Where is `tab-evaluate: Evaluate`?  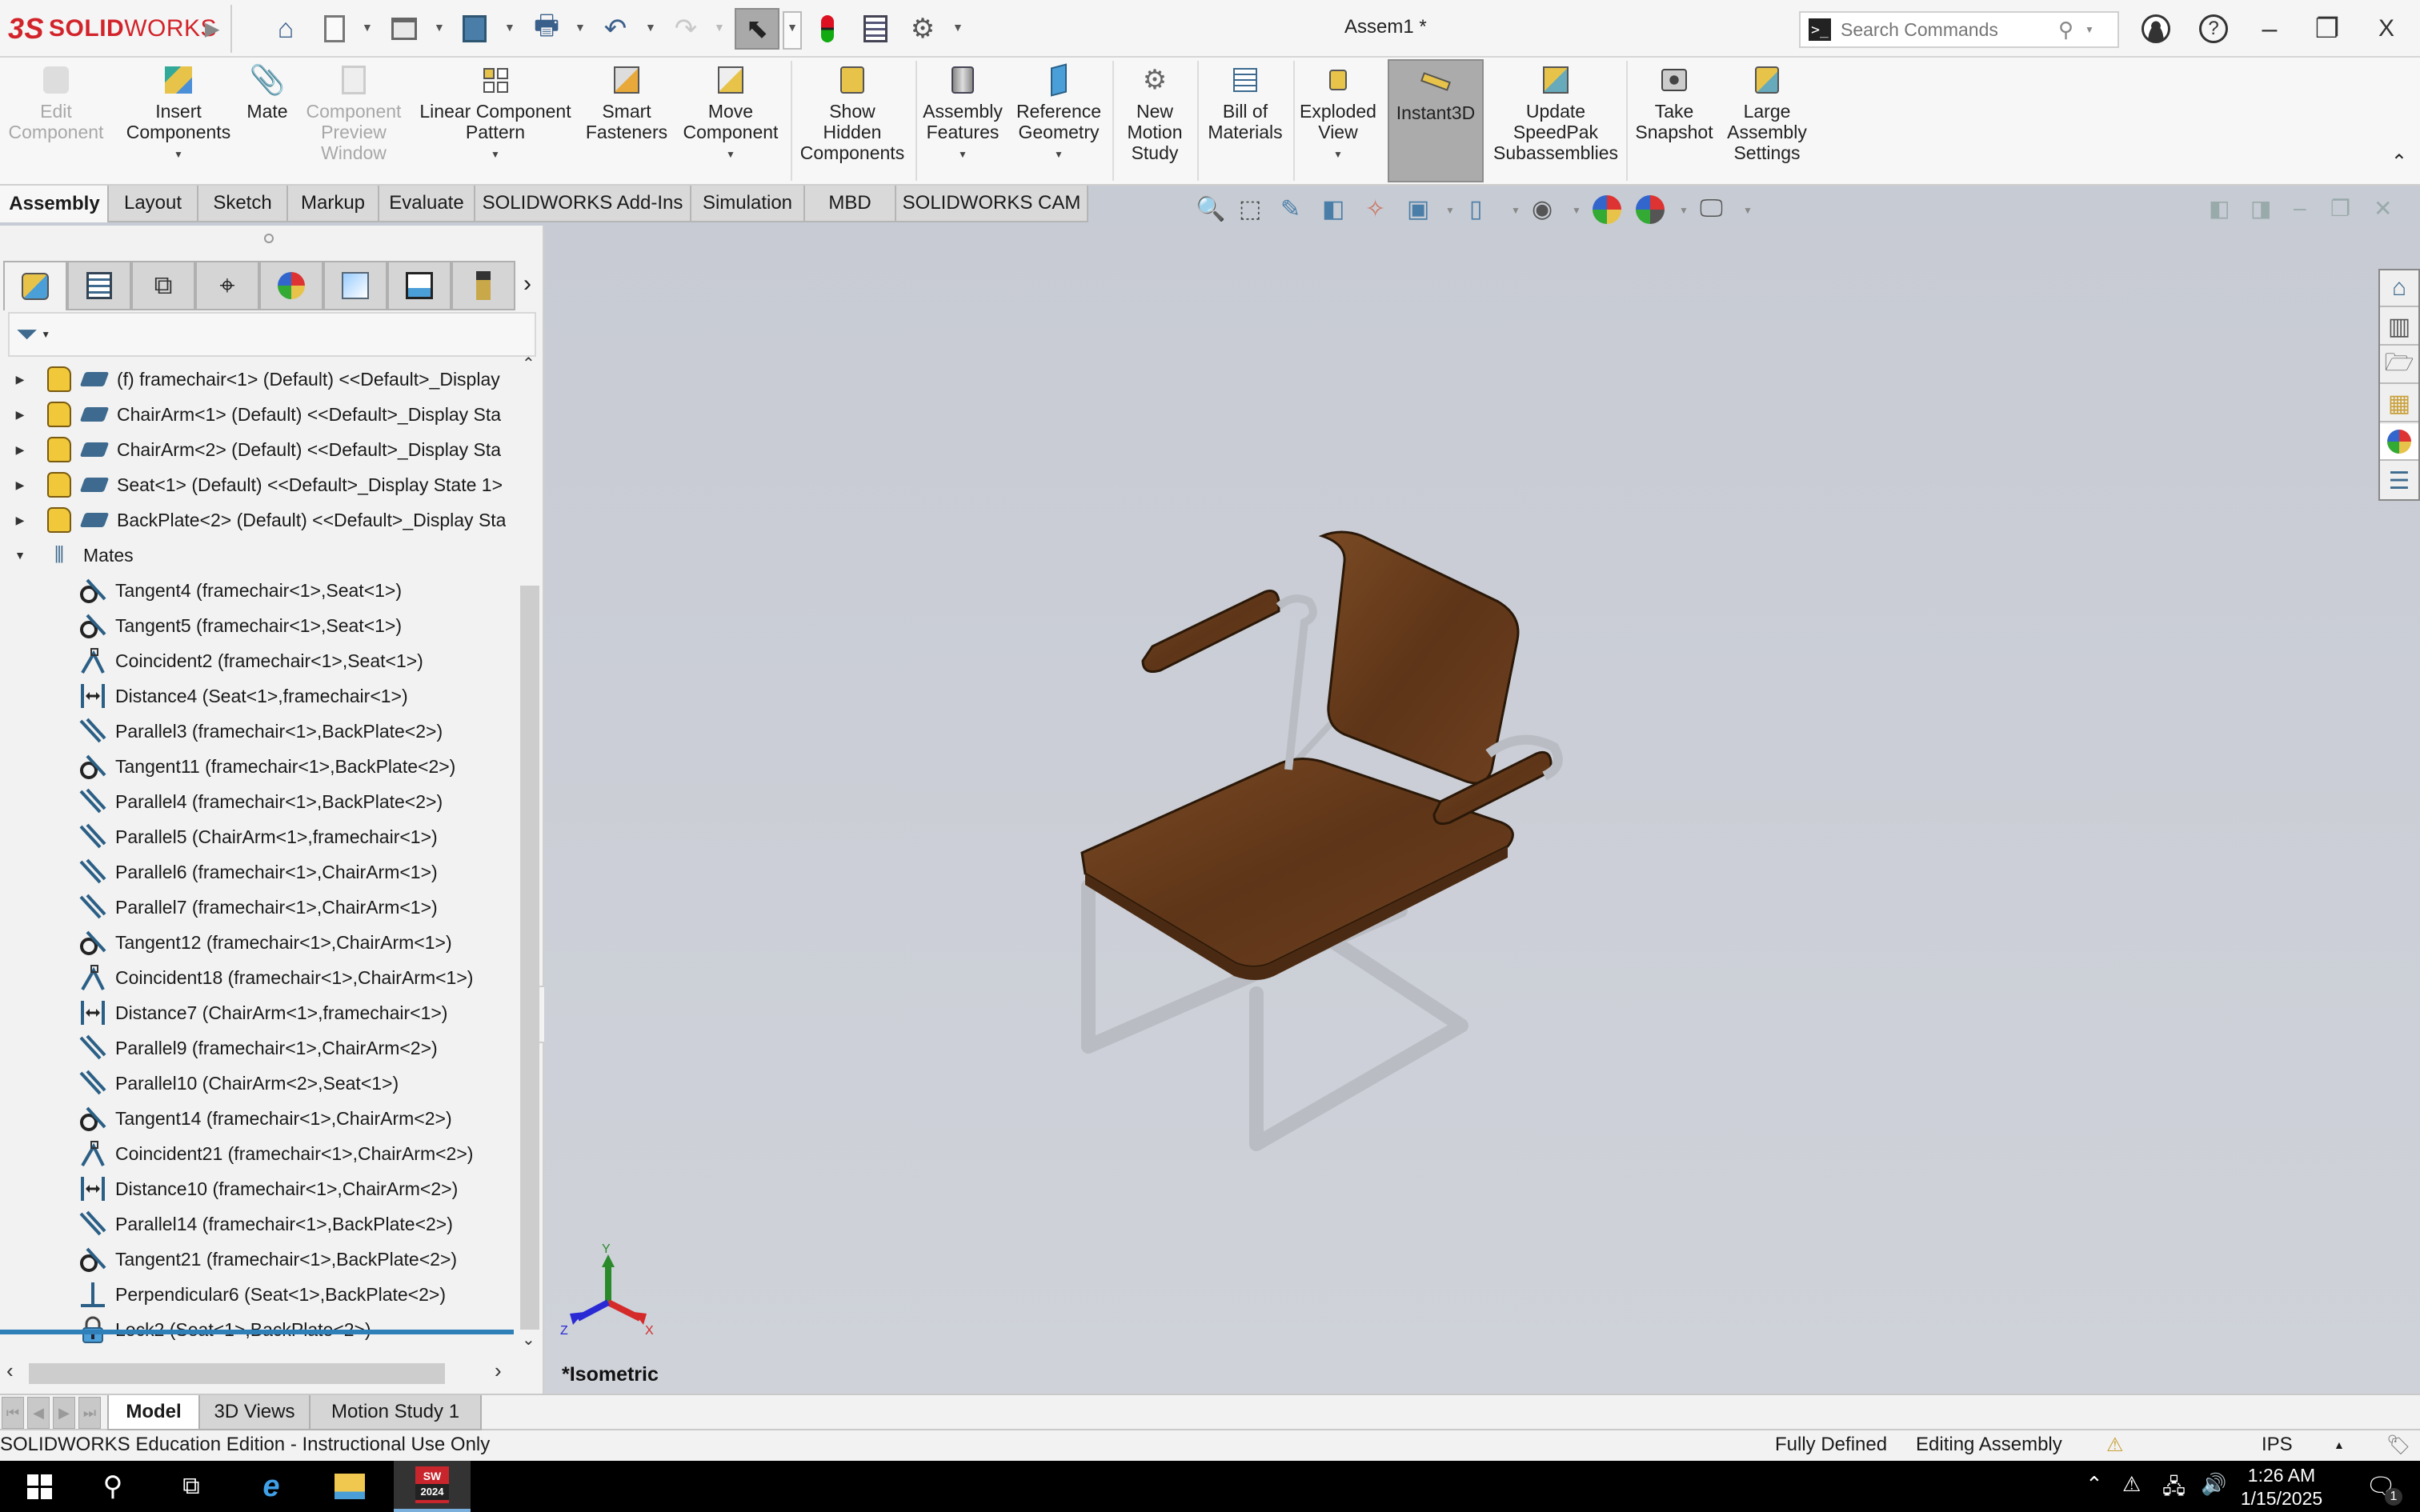 tab-evaluate: Evaluate is located at coordinates (426, 204).